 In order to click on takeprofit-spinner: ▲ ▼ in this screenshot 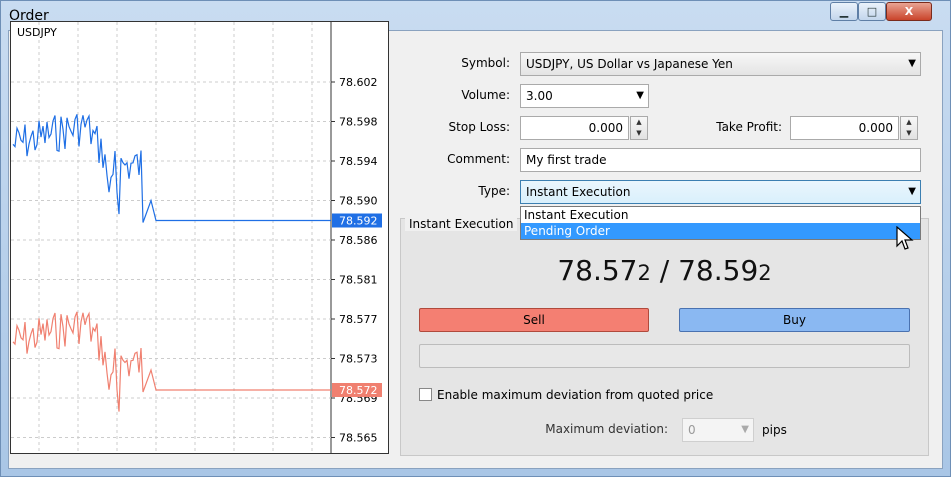, I will do `click(909, 128)`.